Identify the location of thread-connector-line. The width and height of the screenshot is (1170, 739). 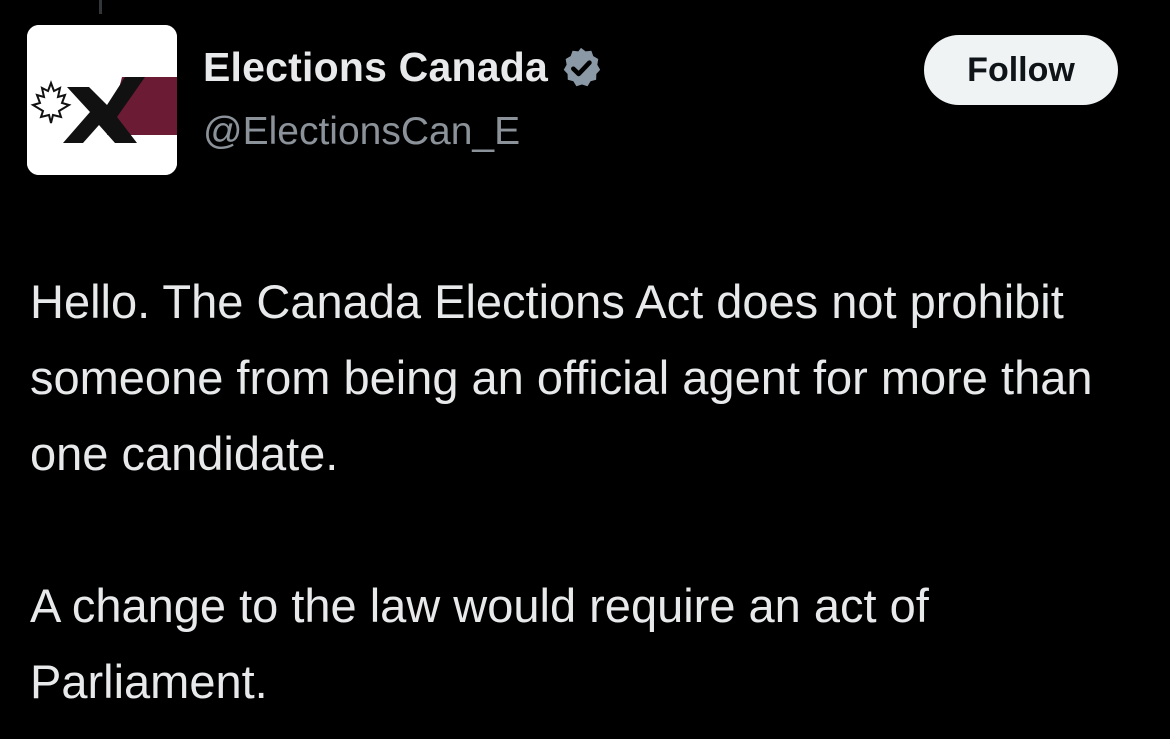
(100, 7).